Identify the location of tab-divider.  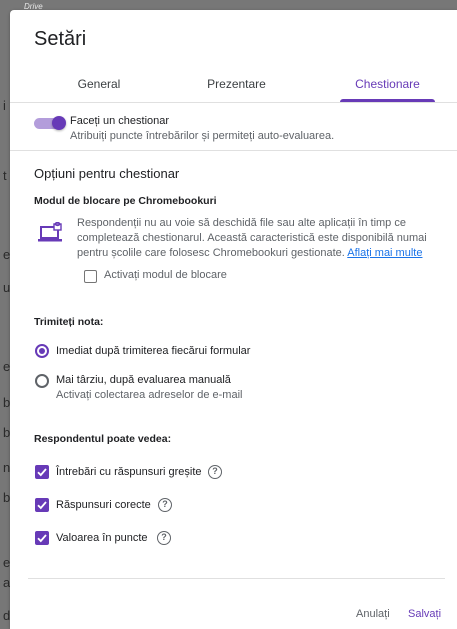
(233, 102).